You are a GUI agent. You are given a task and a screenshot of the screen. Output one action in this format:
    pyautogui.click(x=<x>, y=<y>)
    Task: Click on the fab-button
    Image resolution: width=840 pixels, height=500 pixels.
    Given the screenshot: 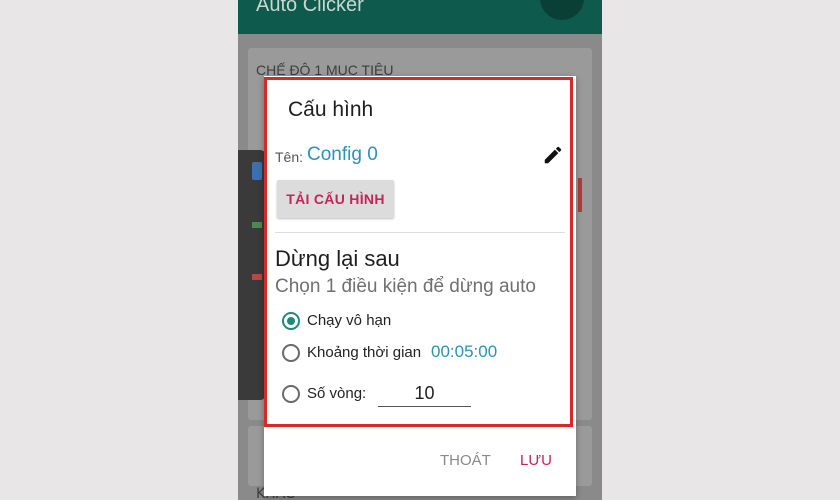 What is the action you would take?
    pyautogui.click(x=562, y=10)
    